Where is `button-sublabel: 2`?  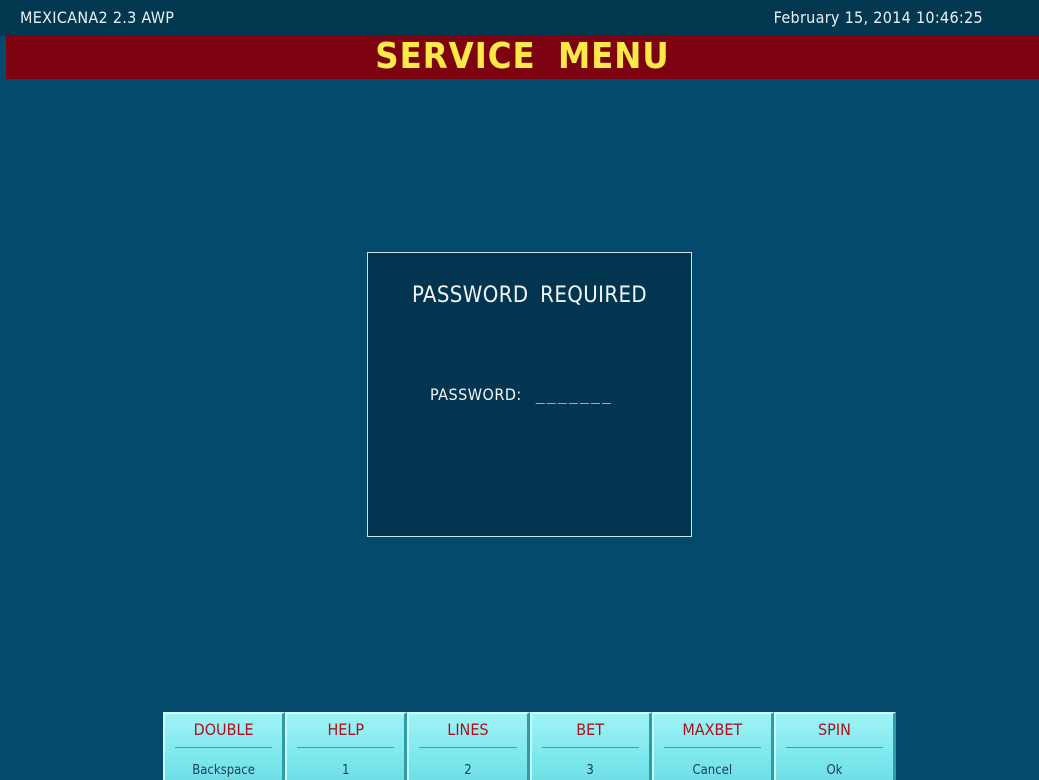
button-sublabel: 2 is located at coordinates (468, 770).